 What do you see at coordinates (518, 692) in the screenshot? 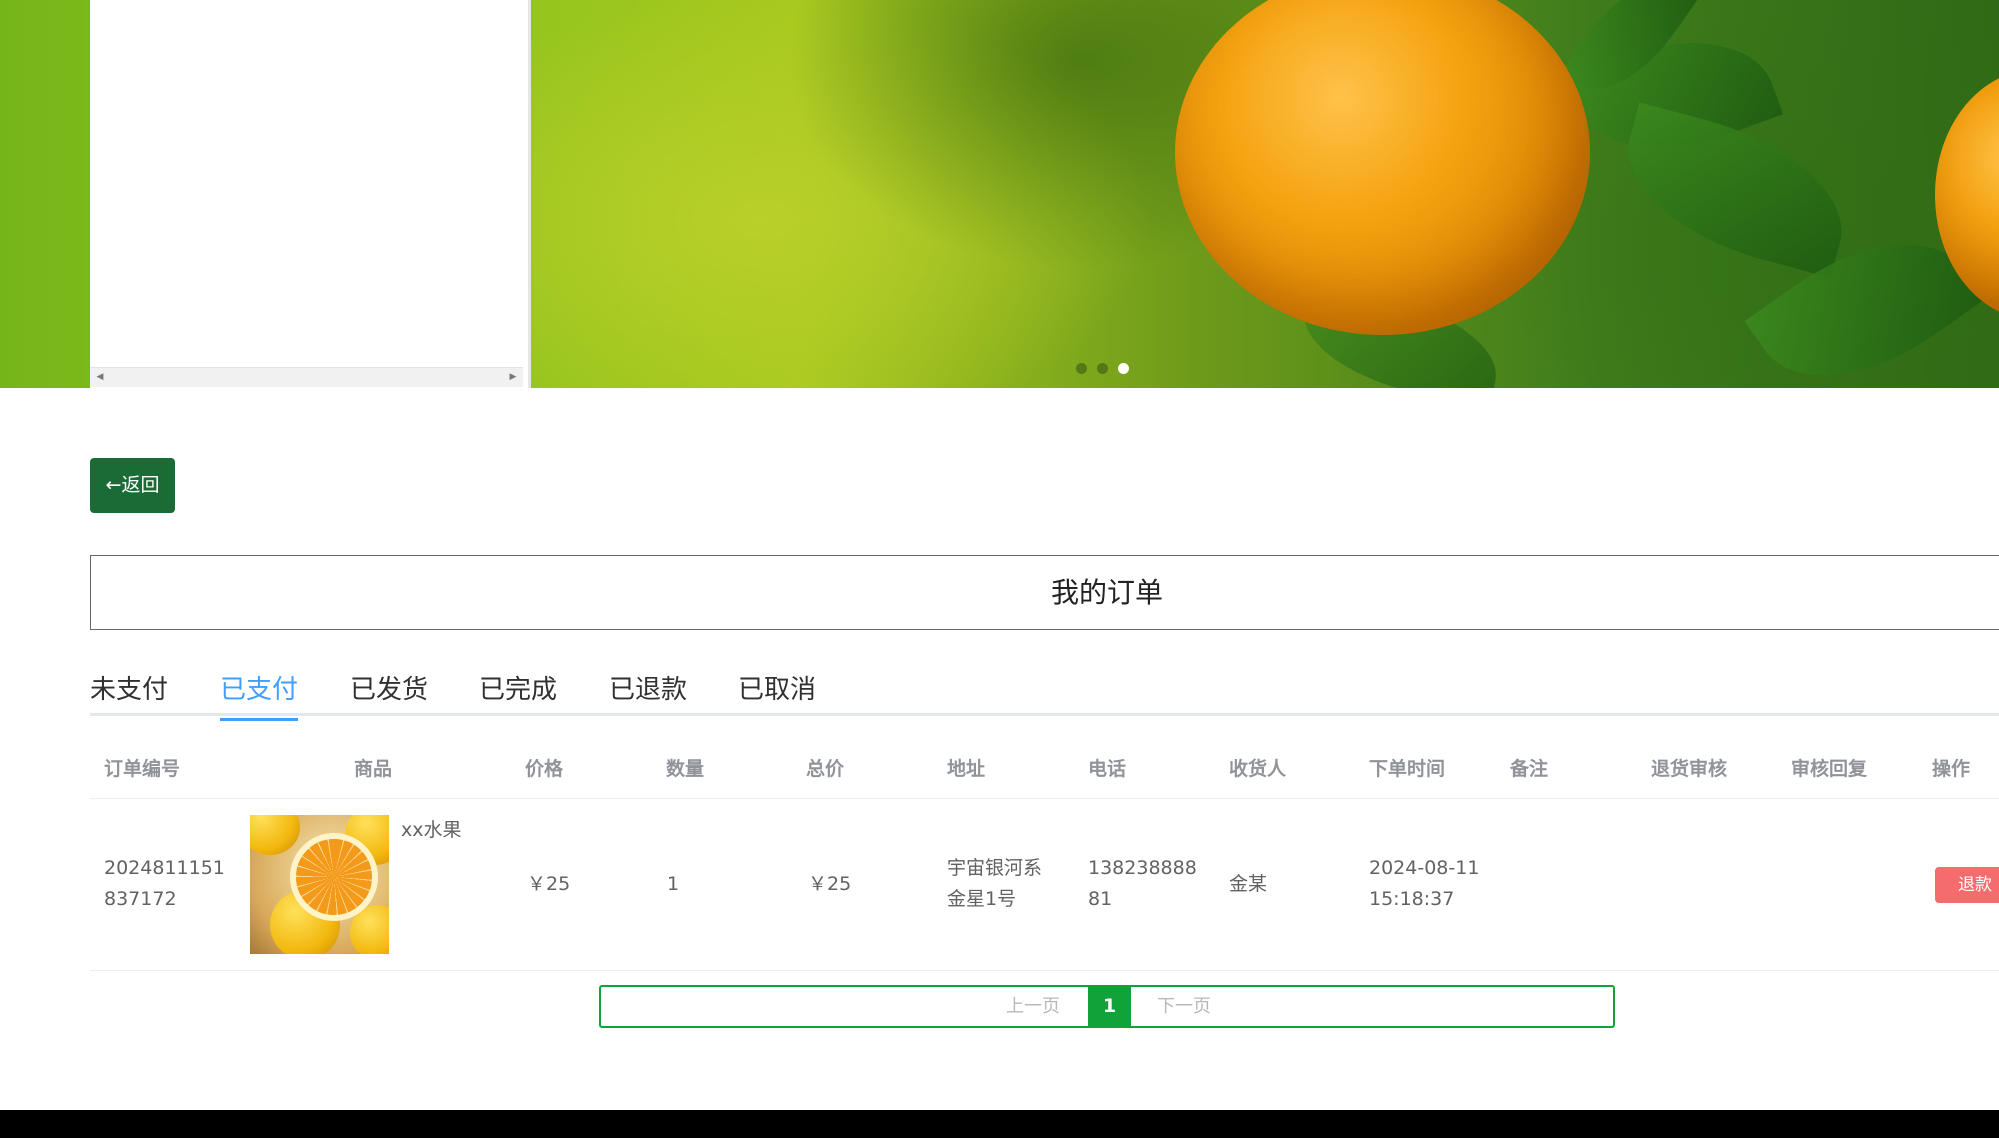
I see `tab-completed: 已完成` at bounding box center [518, 692].